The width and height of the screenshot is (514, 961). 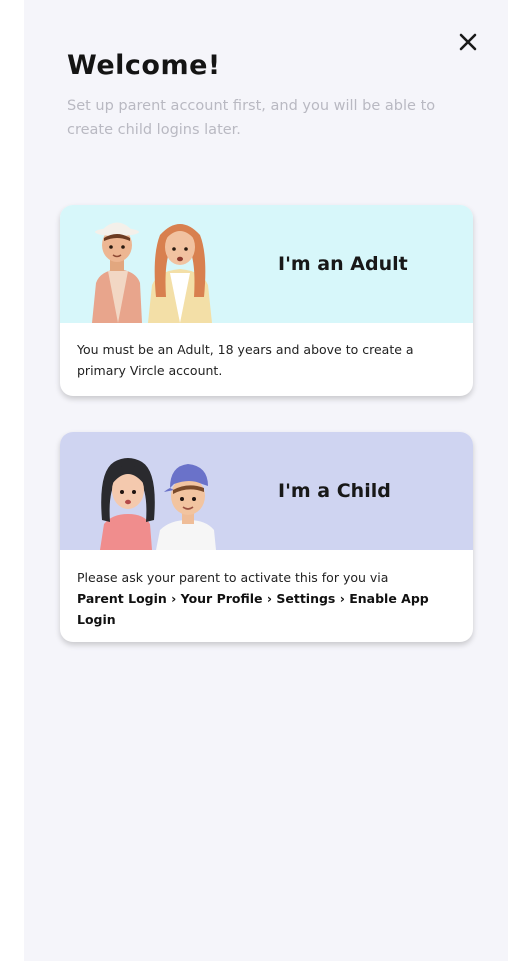 I want to click on adult-card-banner: I'm an Adult, so click(x=266, y=264).